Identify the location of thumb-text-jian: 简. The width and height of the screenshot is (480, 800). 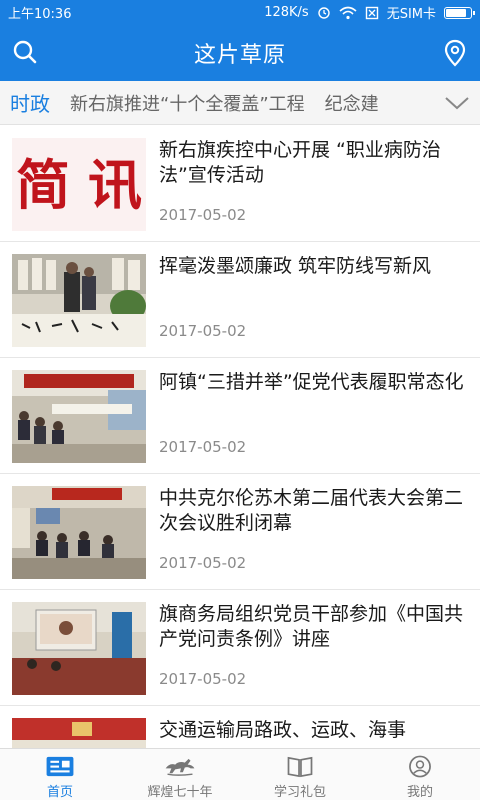
(43, 185).